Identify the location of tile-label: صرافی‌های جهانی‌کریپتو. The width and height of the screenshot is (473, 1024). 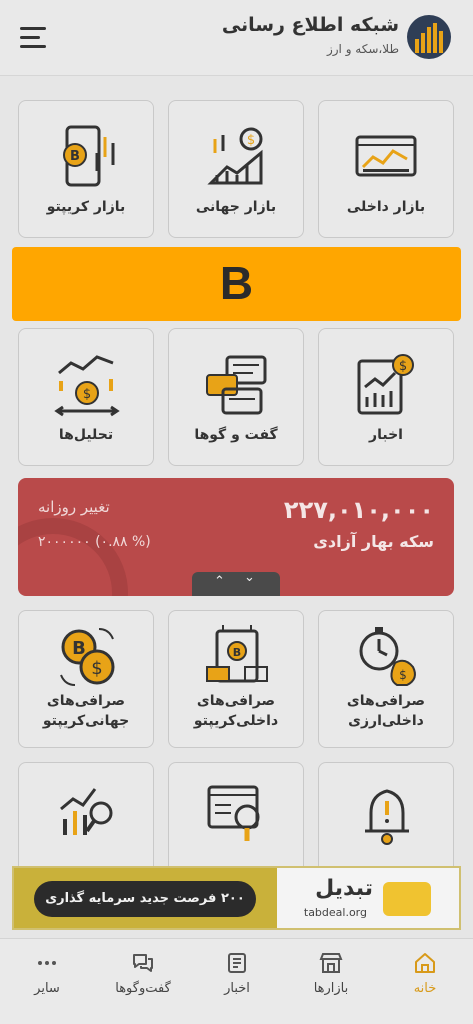
(86, 711).